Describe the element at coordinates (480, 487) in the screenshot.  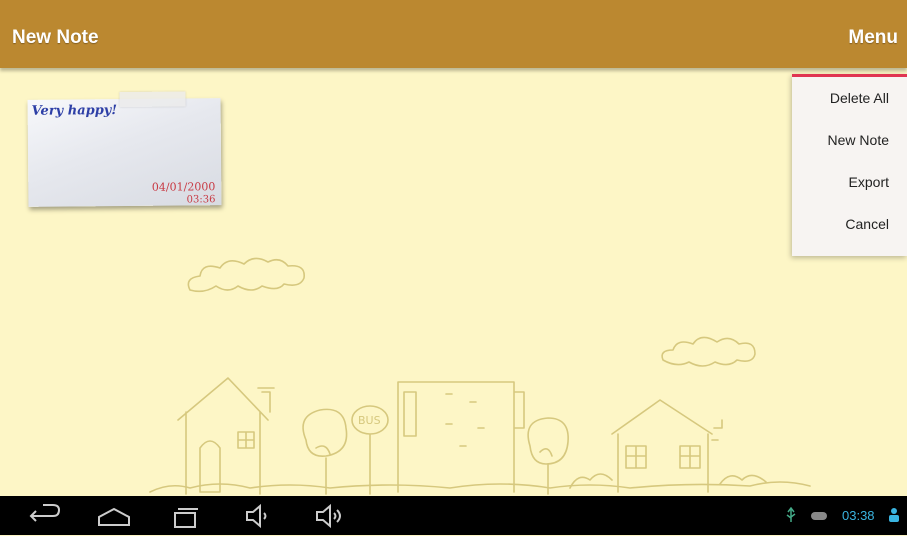
I see `ground-doodle` at that location.